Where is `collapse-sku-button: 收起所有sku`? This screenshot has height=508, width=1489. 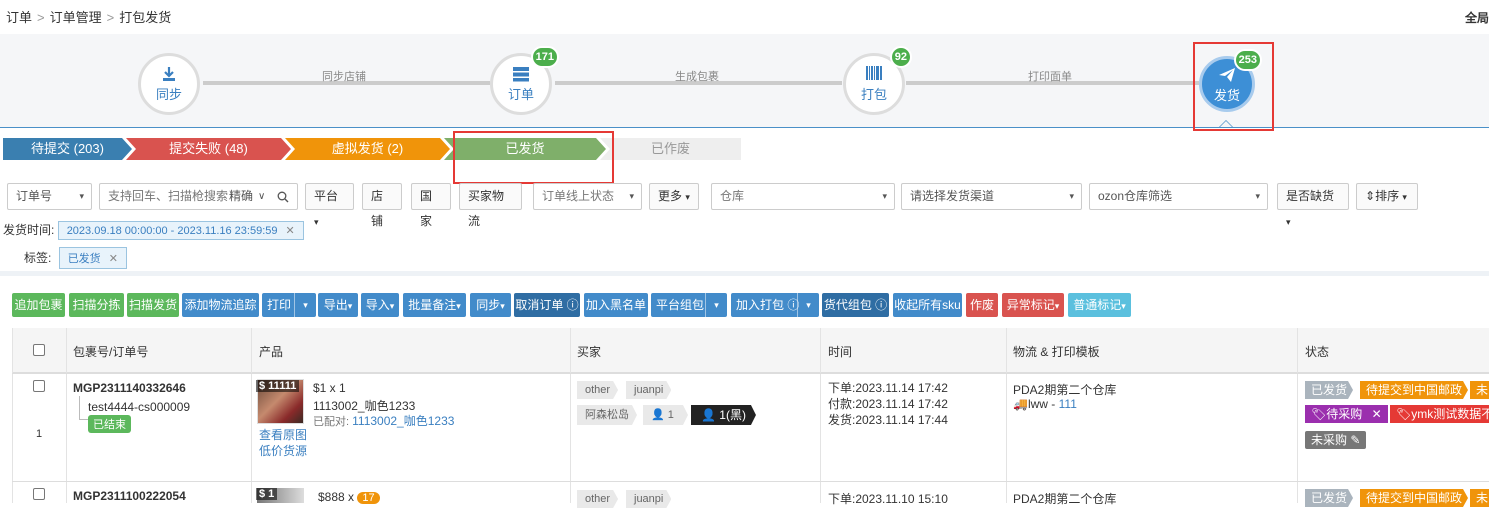
collapse-sku-button: 收起所有sku is located at coordinates (927, 305).